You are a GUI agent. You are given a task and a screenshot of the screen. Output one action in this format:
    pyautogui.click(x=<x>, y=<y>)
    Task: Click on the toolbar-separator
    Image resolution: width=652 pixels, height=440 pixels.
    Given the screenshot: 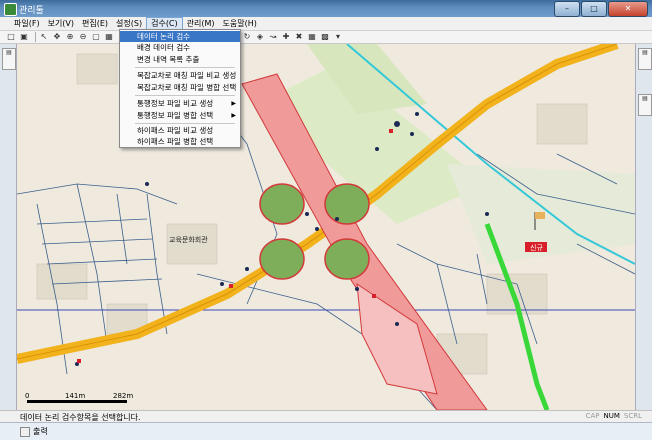 What is the action you would take?
    pyautogui.click(x=35, y=37)
    